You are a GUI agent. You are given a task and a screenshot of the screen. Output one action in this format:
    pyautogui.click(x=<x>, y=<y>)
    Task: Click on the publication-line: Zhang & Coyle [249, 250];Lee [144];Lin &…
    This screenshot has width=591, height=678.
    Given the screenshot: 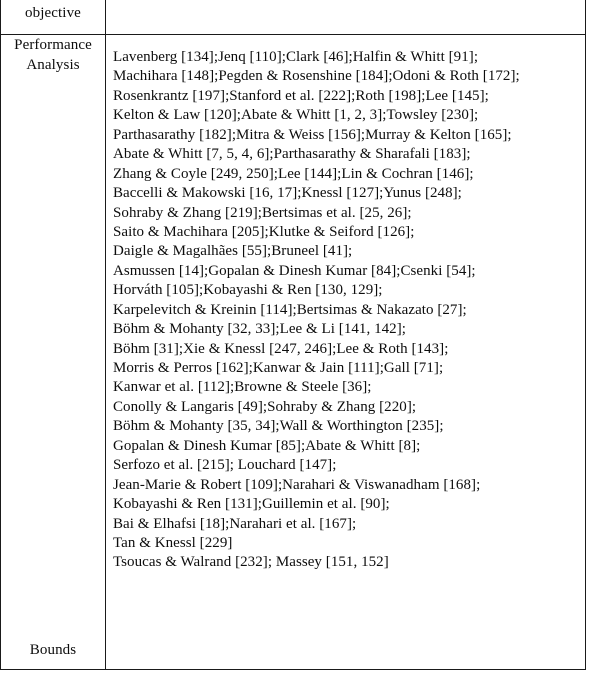 What is the action you would take?
    pyautogui.click(x=293, y=173)
    